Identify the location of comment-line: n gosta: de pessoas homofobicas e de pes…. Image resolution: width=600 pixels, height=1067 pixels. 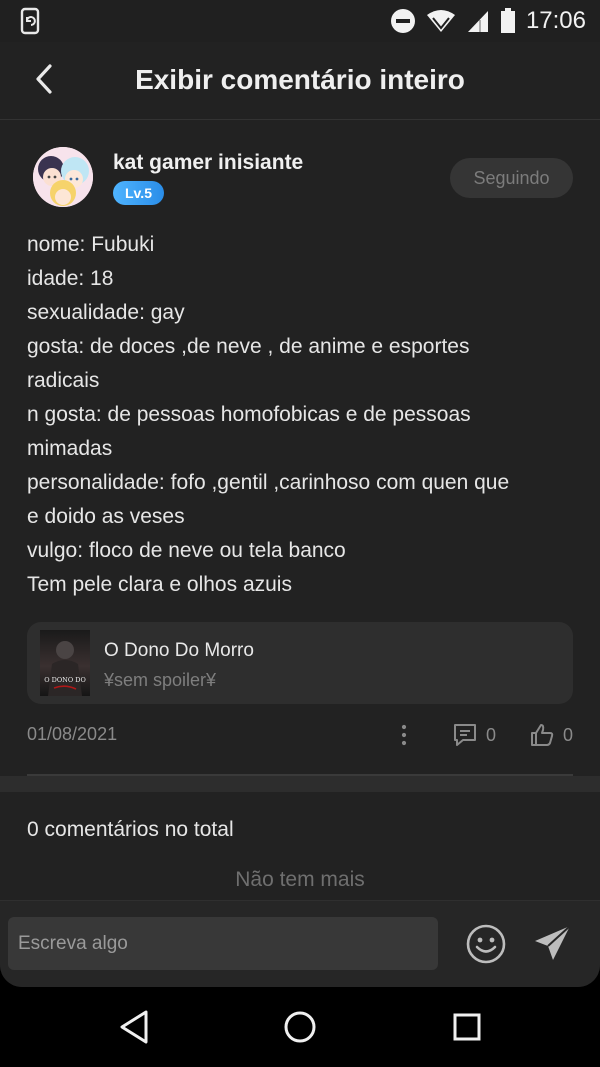
(249, 414).